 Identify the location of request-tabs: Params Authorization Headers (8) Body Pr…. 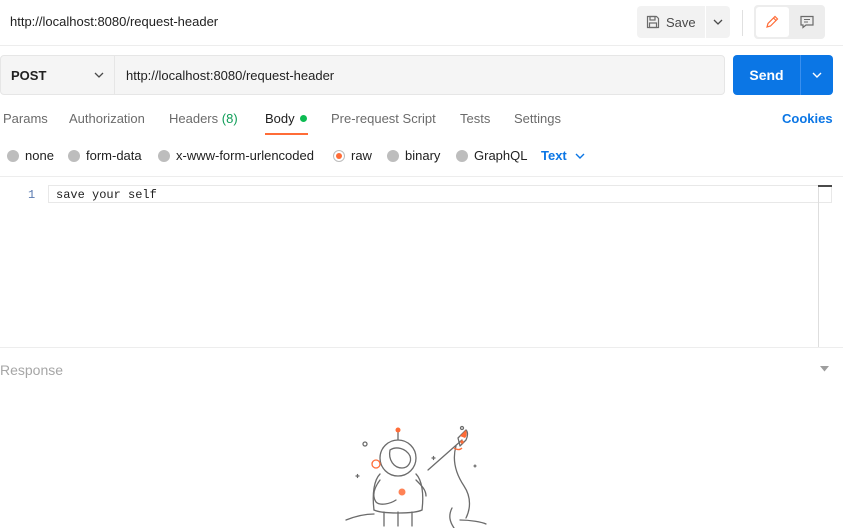
(421, 118).